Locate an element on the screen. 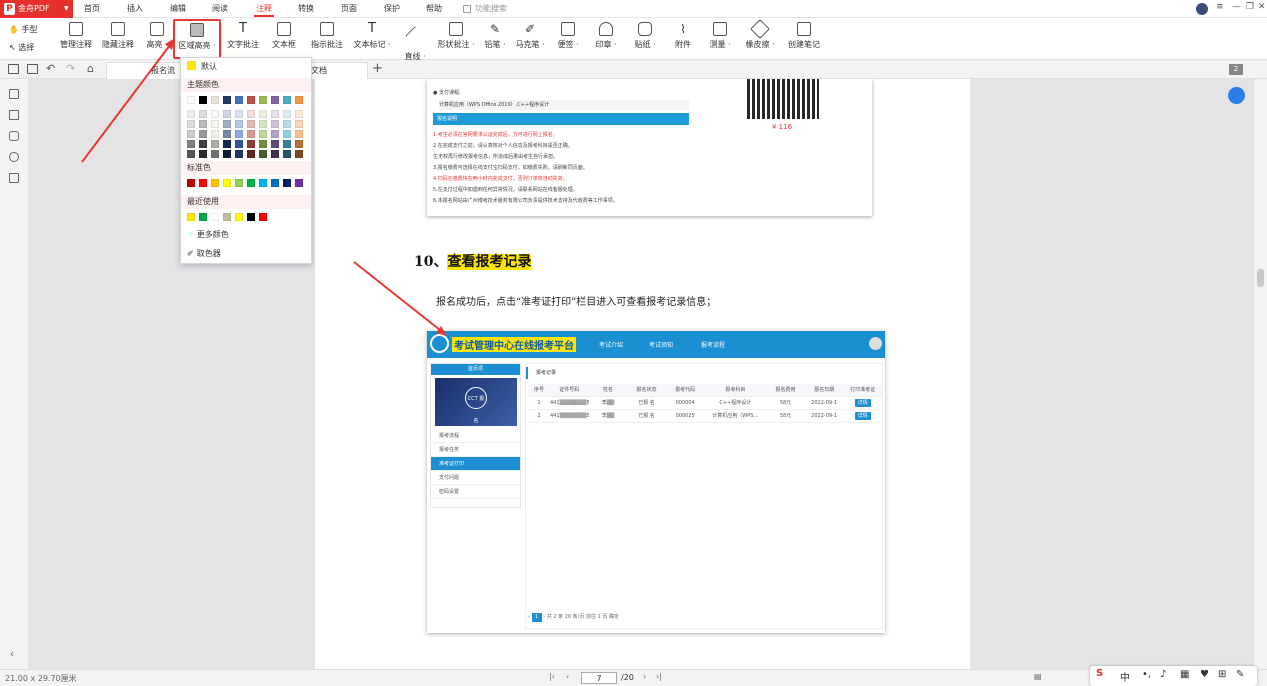 The image size is (1267, 686). text-comment-button: T 文字批注 is located at coordinates (243, 39).